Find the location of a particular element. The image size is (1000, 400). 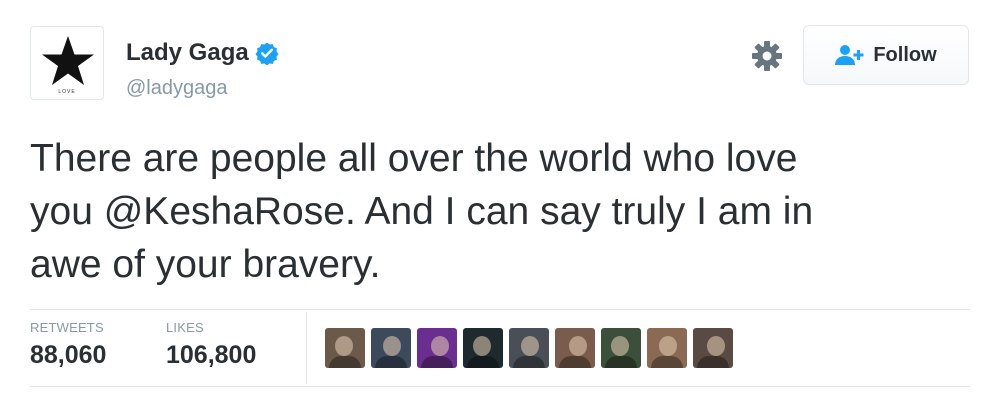

name-row: Lady Gaga is located at coordinates (202, 53).